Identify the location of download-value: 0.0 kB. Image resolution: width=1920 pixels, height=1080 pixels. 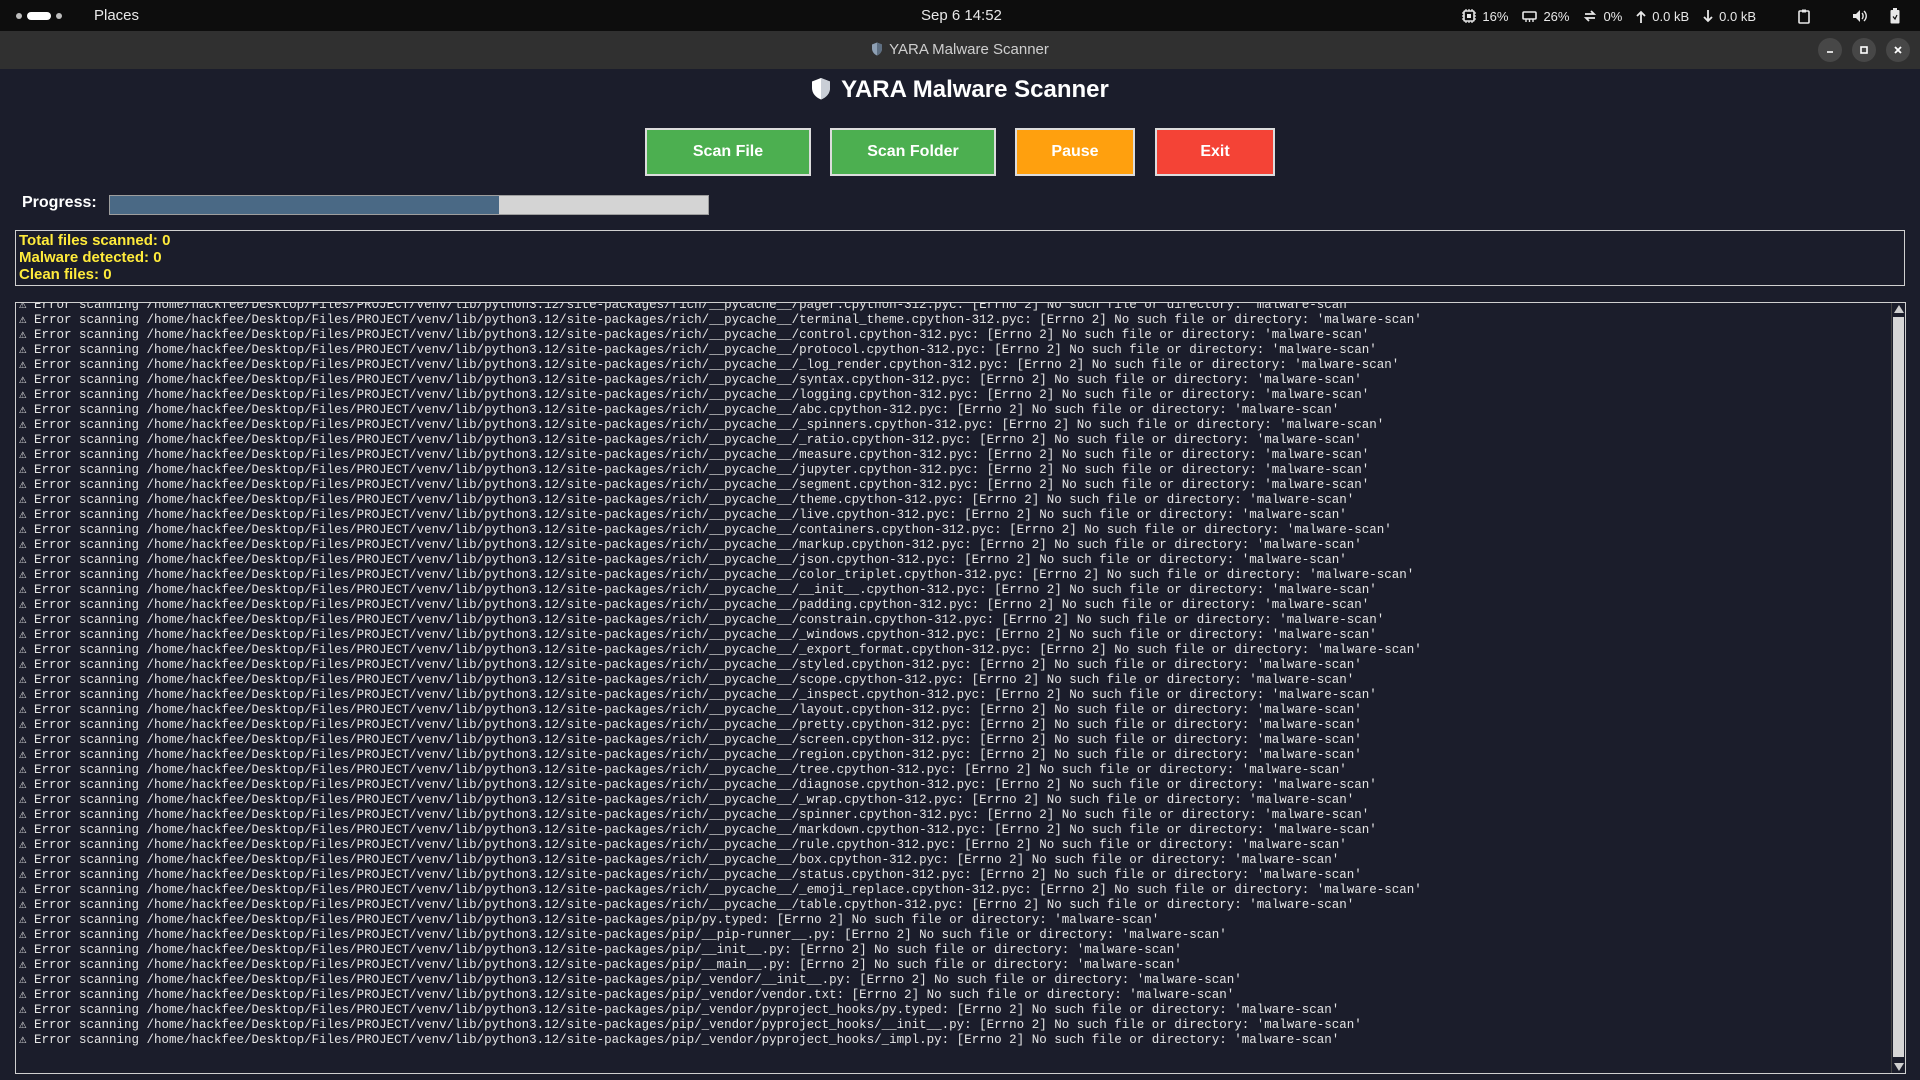
(1737, 16).